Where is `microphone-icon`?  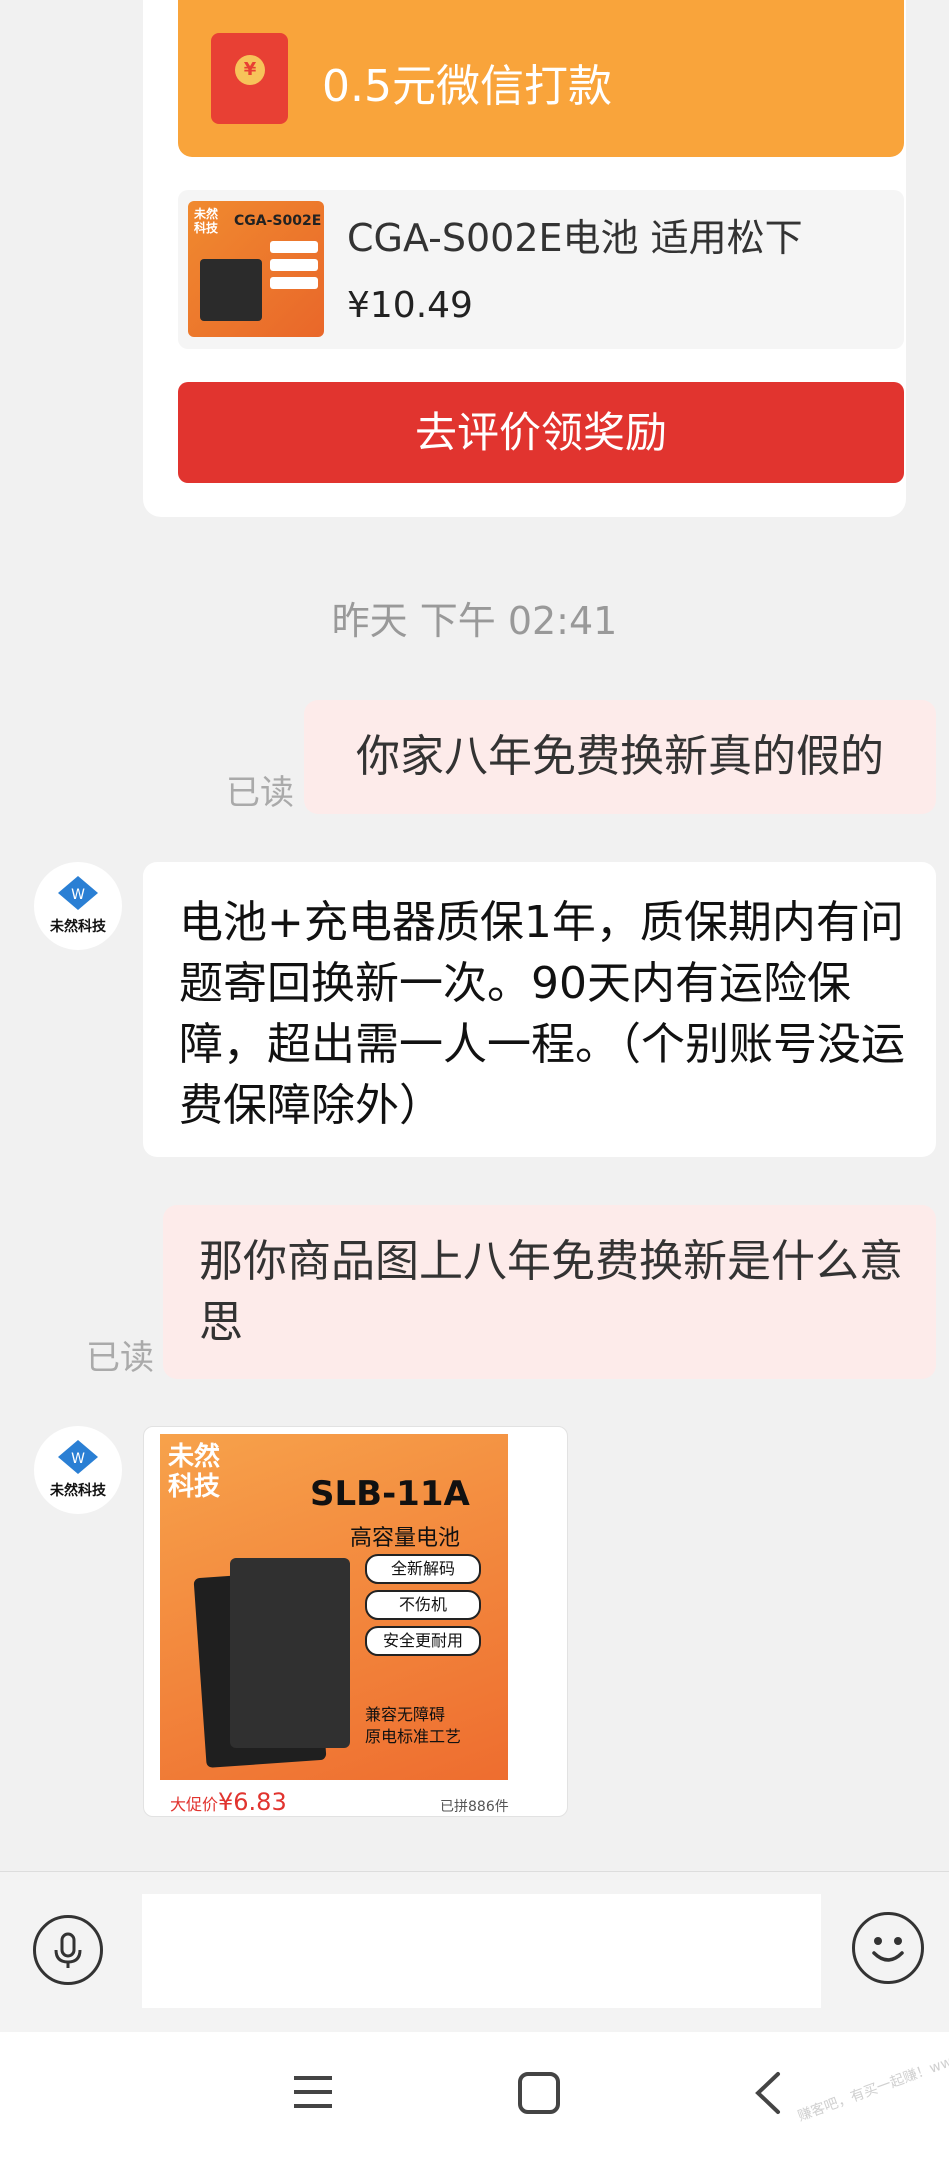 microphone-icon is located at coordinates (68, 1950).